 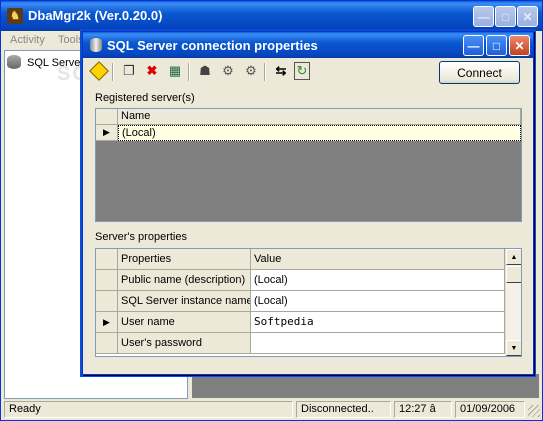 I want to click on dialog-minimize-button: —, so click(x=473, y=45).